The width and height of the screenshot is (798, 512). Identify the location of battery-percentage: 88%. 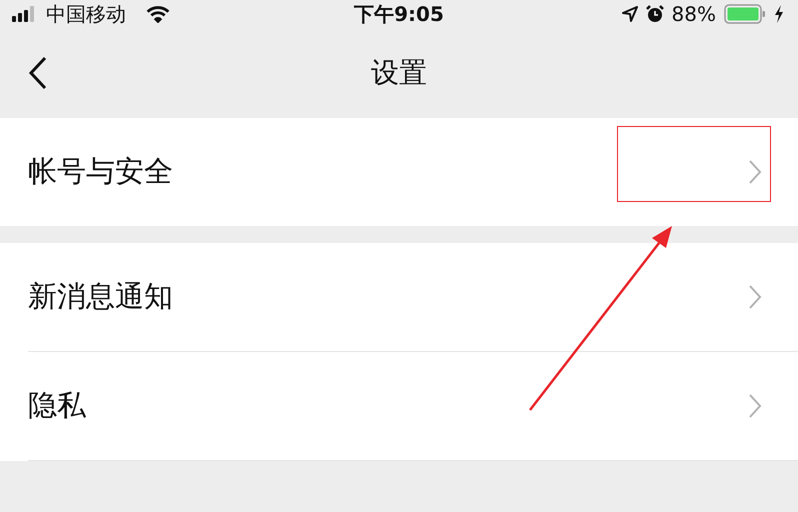
(694, 14).